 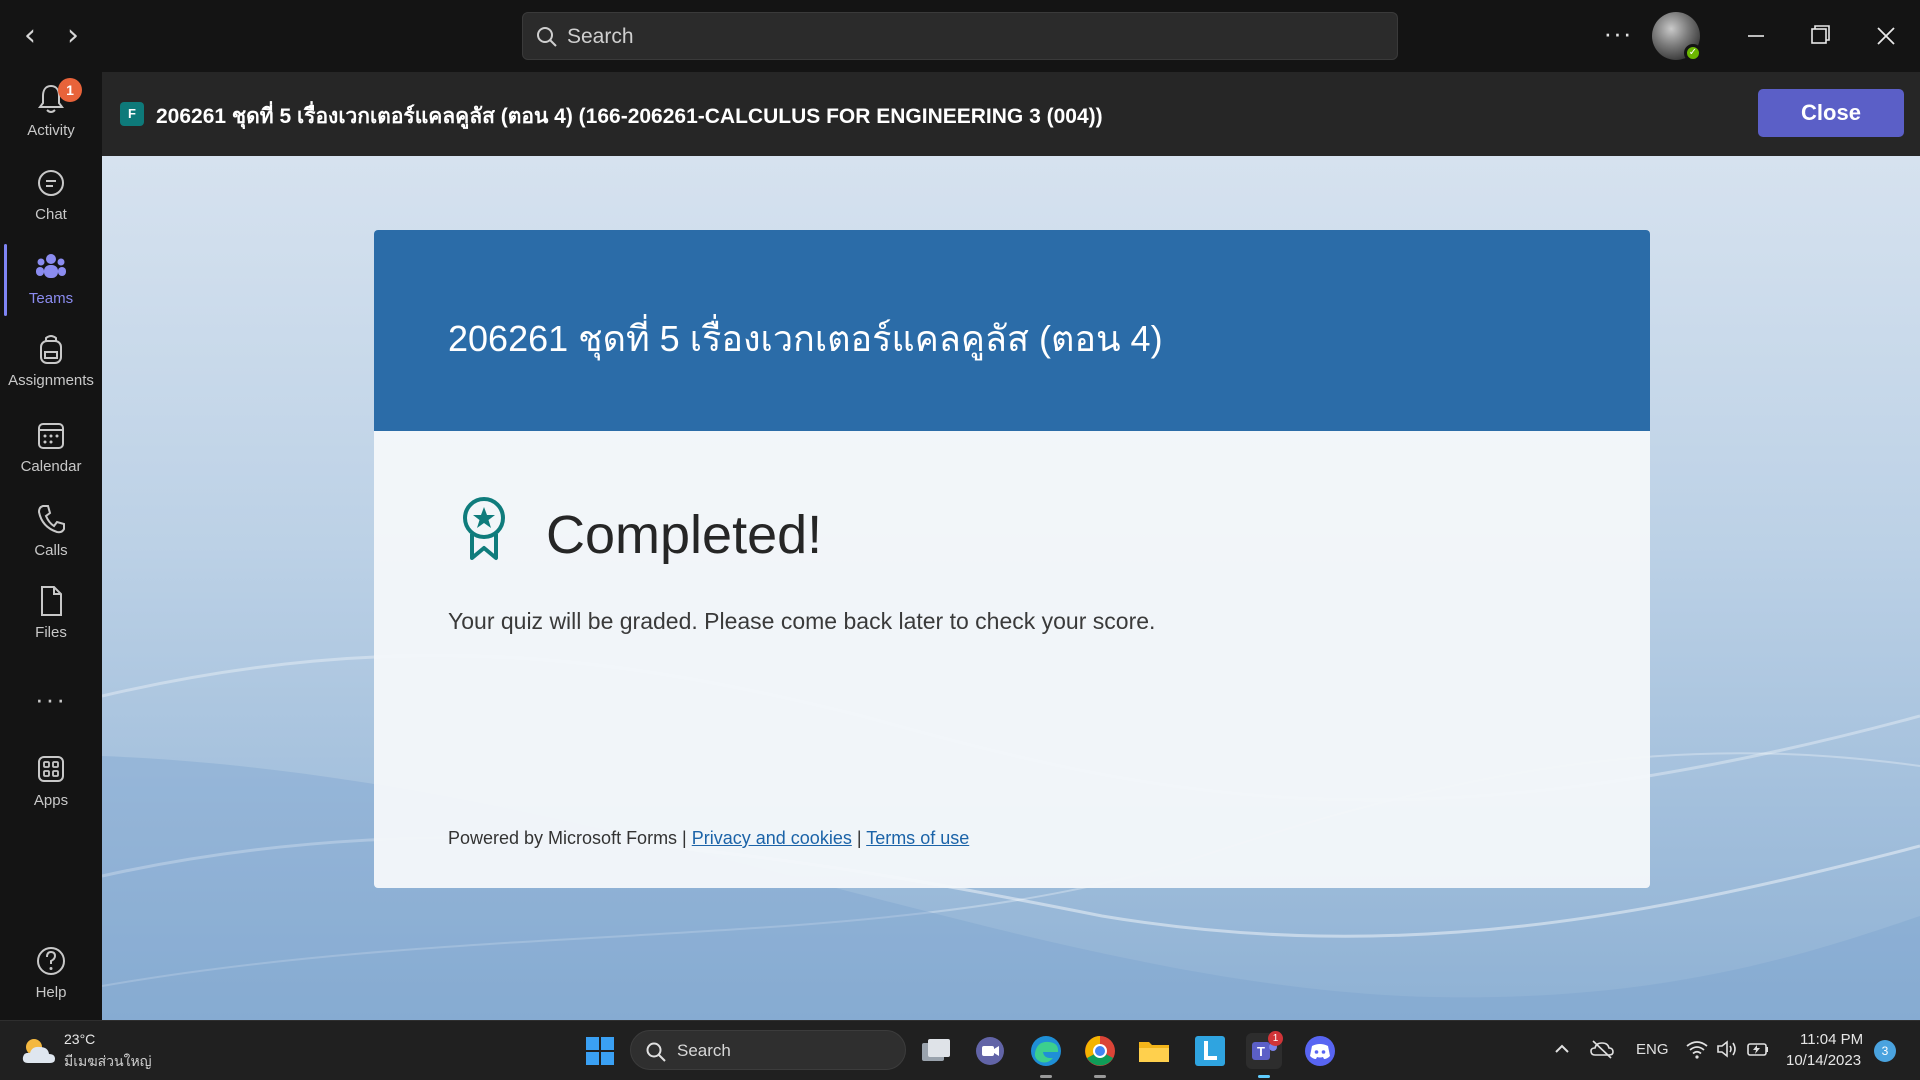 What do you see at coordinates (1677, 37) in the screenshot?
I see `avatar: ✓` at bounding box center [1677, 37].